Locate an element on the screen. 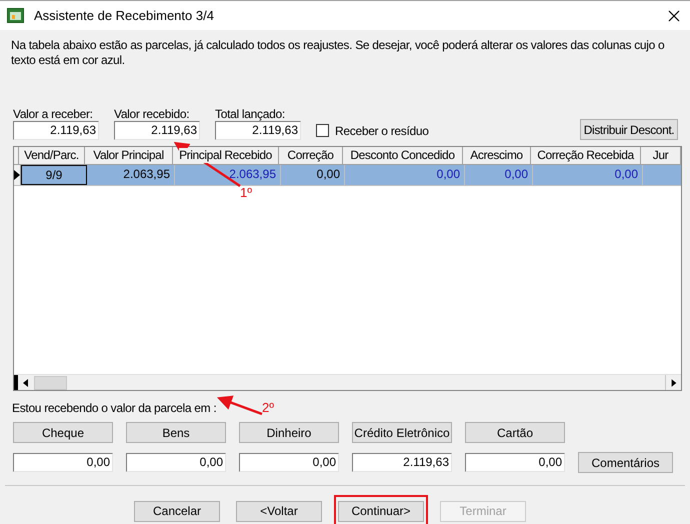 This screenshot has width=690, height=524. column-header: Valor Principal is located at coordinates (128, 155).